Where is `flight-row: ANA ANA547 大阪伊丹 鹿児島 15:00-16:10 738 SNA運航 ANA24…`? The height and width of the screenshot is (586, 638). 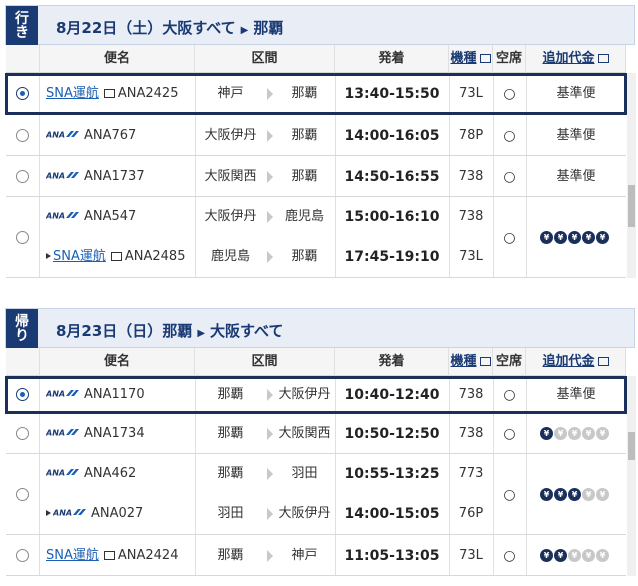
flight-row: ANA ANA547 大阪伊丹 鹿児島 15:00-16:10 738 SNA運航 ANA24… is located at coordinates (316, 237).